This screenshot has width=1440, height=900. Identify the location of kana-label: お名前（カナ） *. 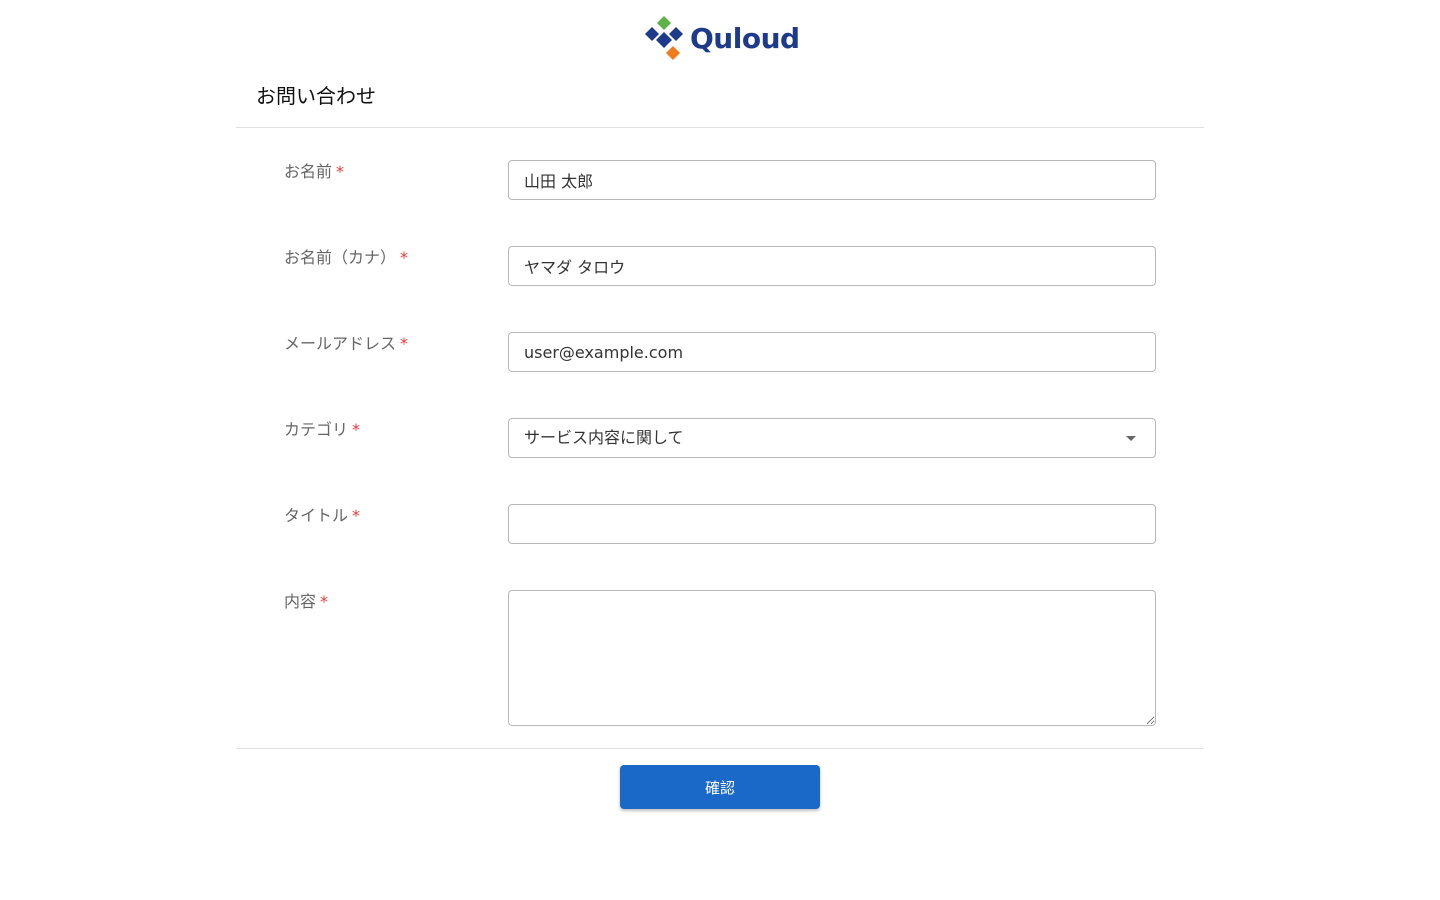
(346, 257).